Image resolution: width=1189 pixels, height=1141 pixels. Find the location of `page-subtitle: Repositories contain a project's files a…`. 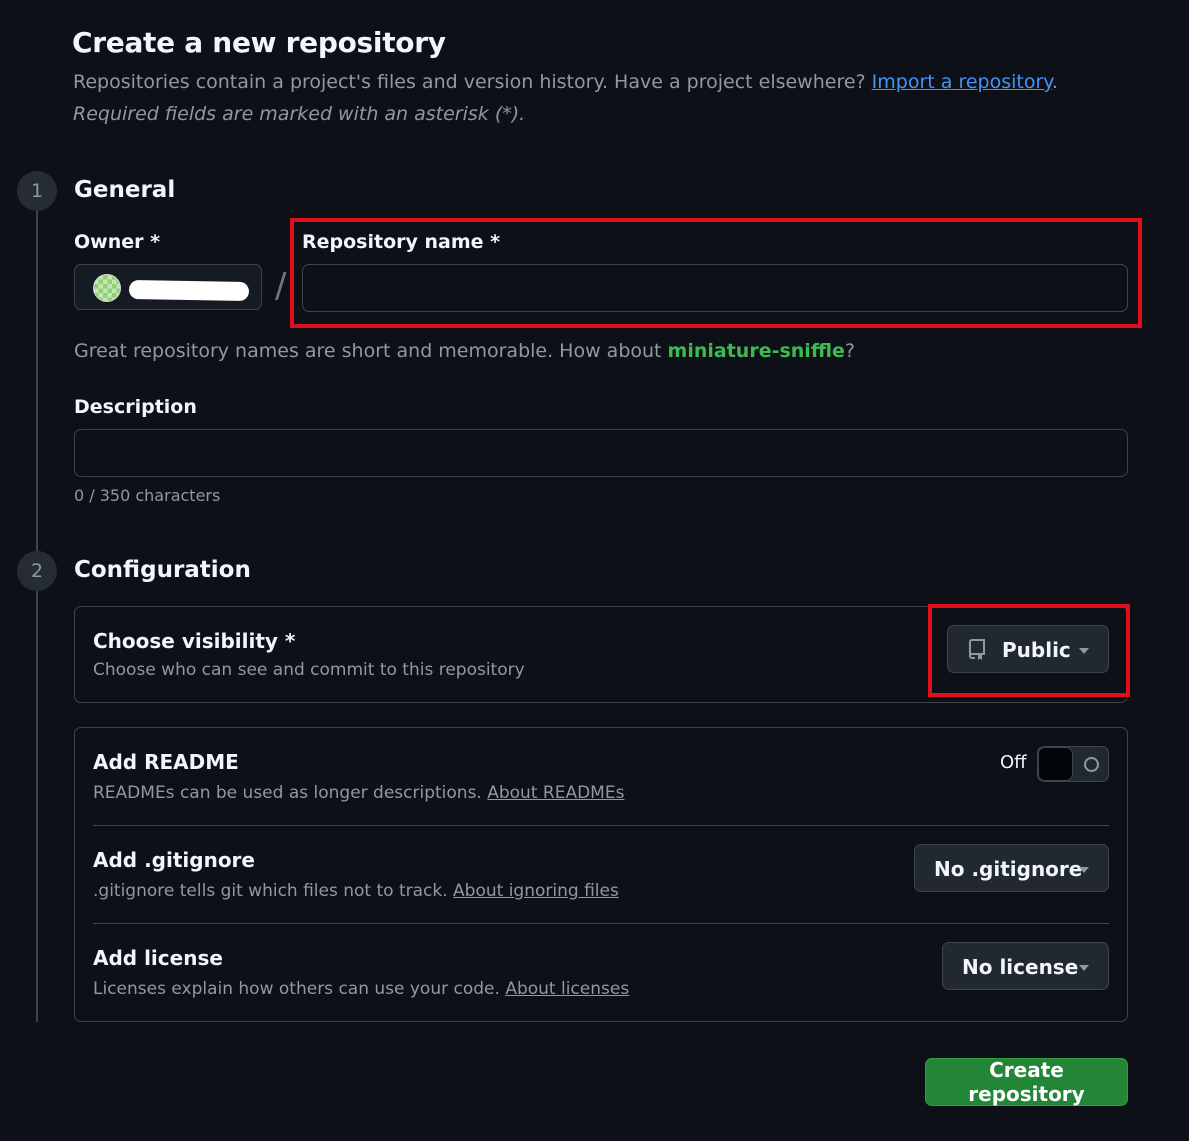

page-subtitle: Repositories contain a project's files a… is located at coordinates (565, 82).